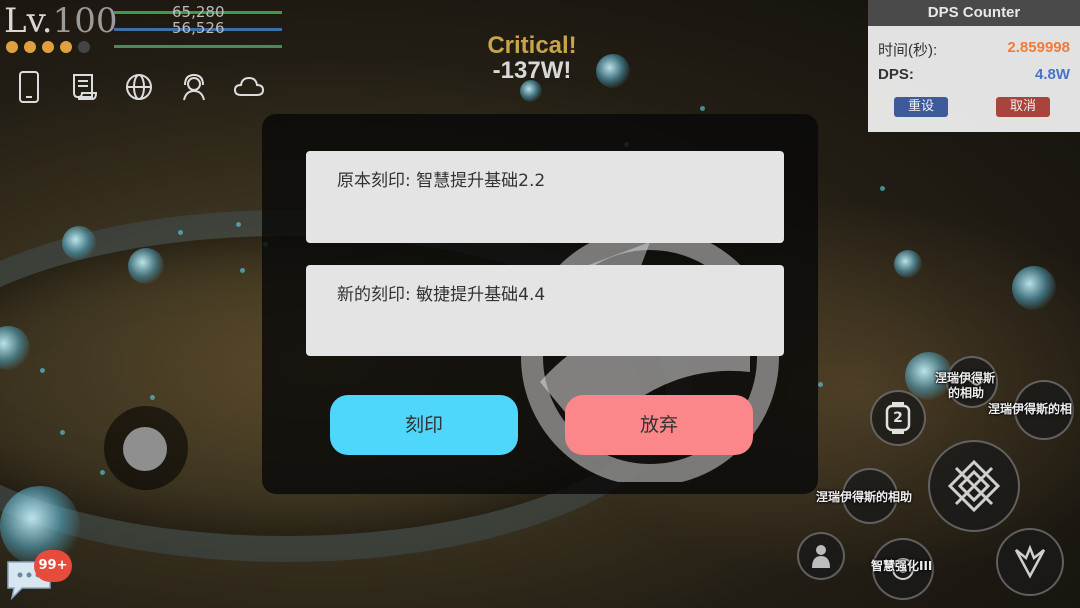 The height and width of the screenshot is (608, 1080). I want to click on crossed-swords-icon, so click(974, 486).